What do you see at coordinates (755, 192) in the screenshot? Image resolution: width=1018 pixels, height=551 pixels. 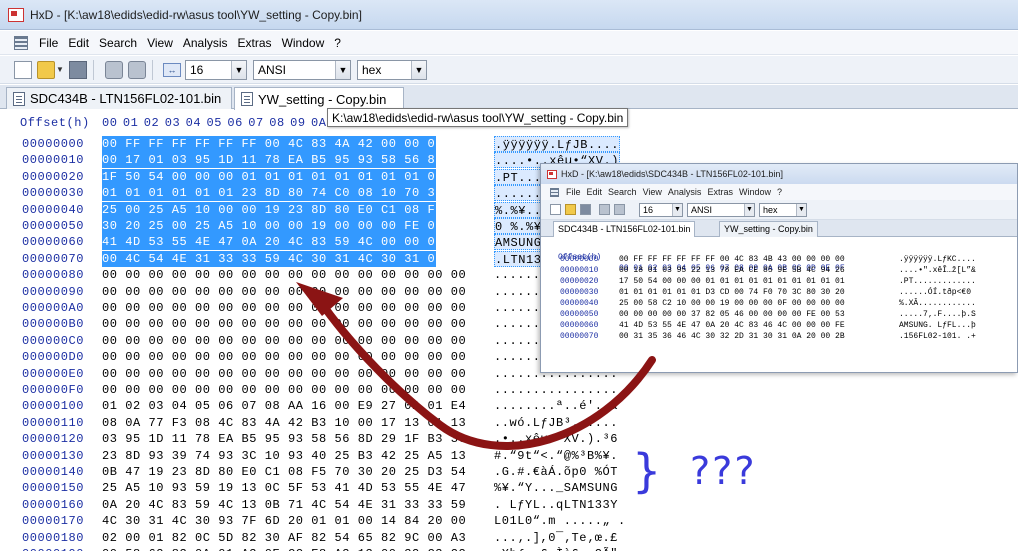 I see `inset-menu-window: Window` at bounding box center [755, 192].